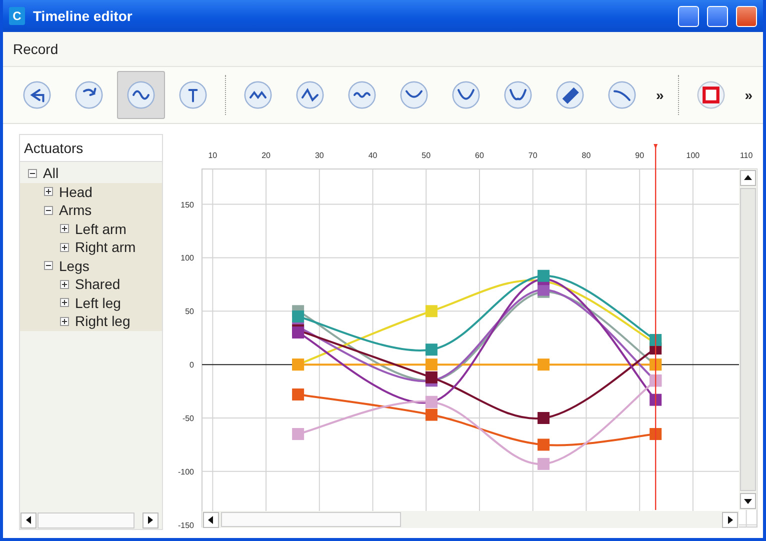 The height and width of the screenshot is (541, 766). I want to click on stop-icon, so click(711, 95).